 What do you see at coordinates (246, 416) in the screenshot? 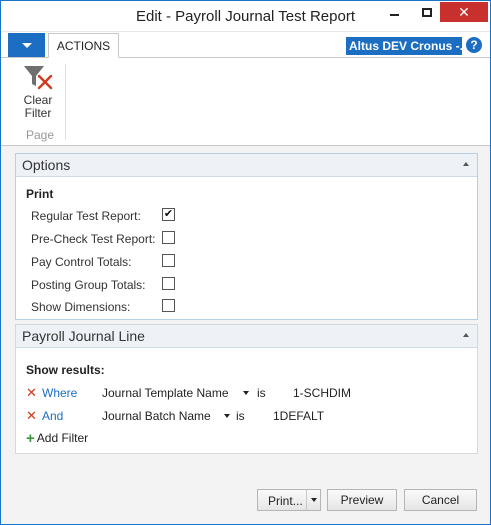
I see `filter-row: ✕ And Journal Batch Name is 1DEFALT` at bounding box center [246, 416].